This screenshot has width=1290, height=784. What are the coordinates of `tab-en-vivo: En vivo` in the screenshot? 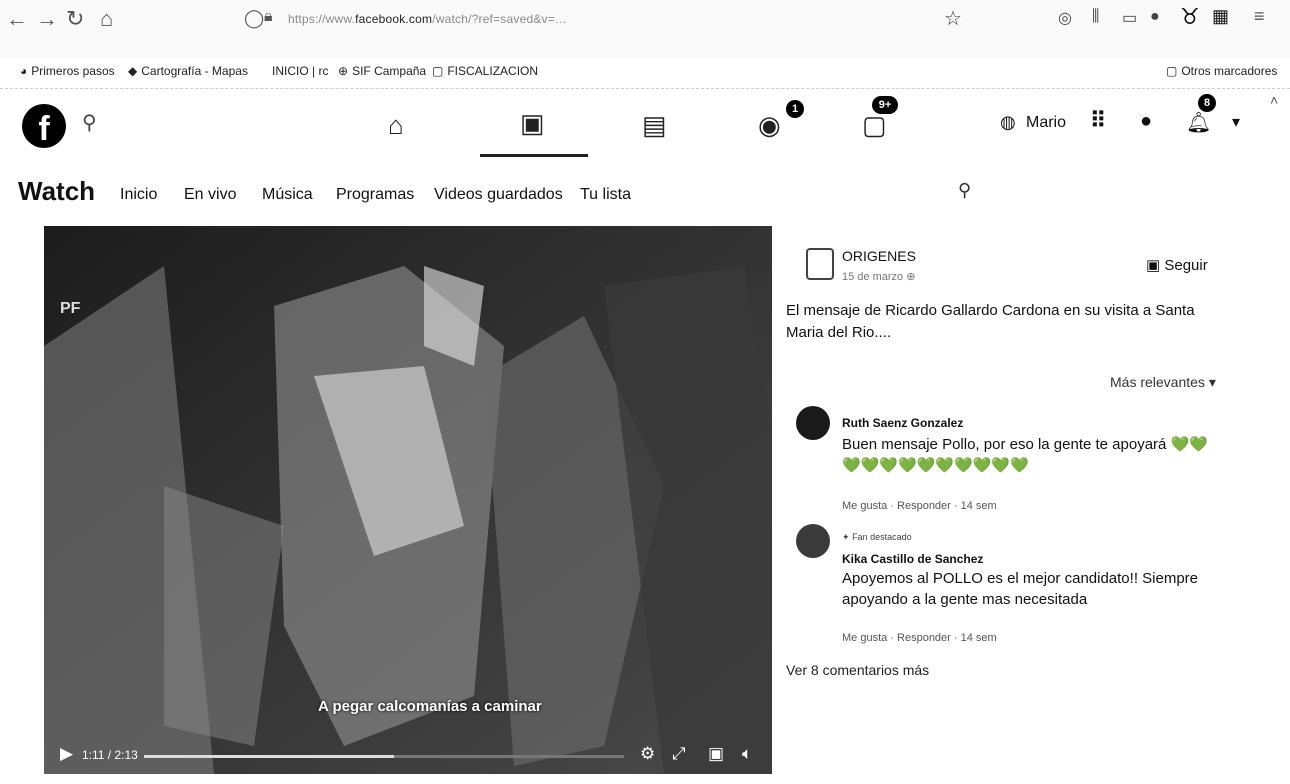 It's located at (210, 195).